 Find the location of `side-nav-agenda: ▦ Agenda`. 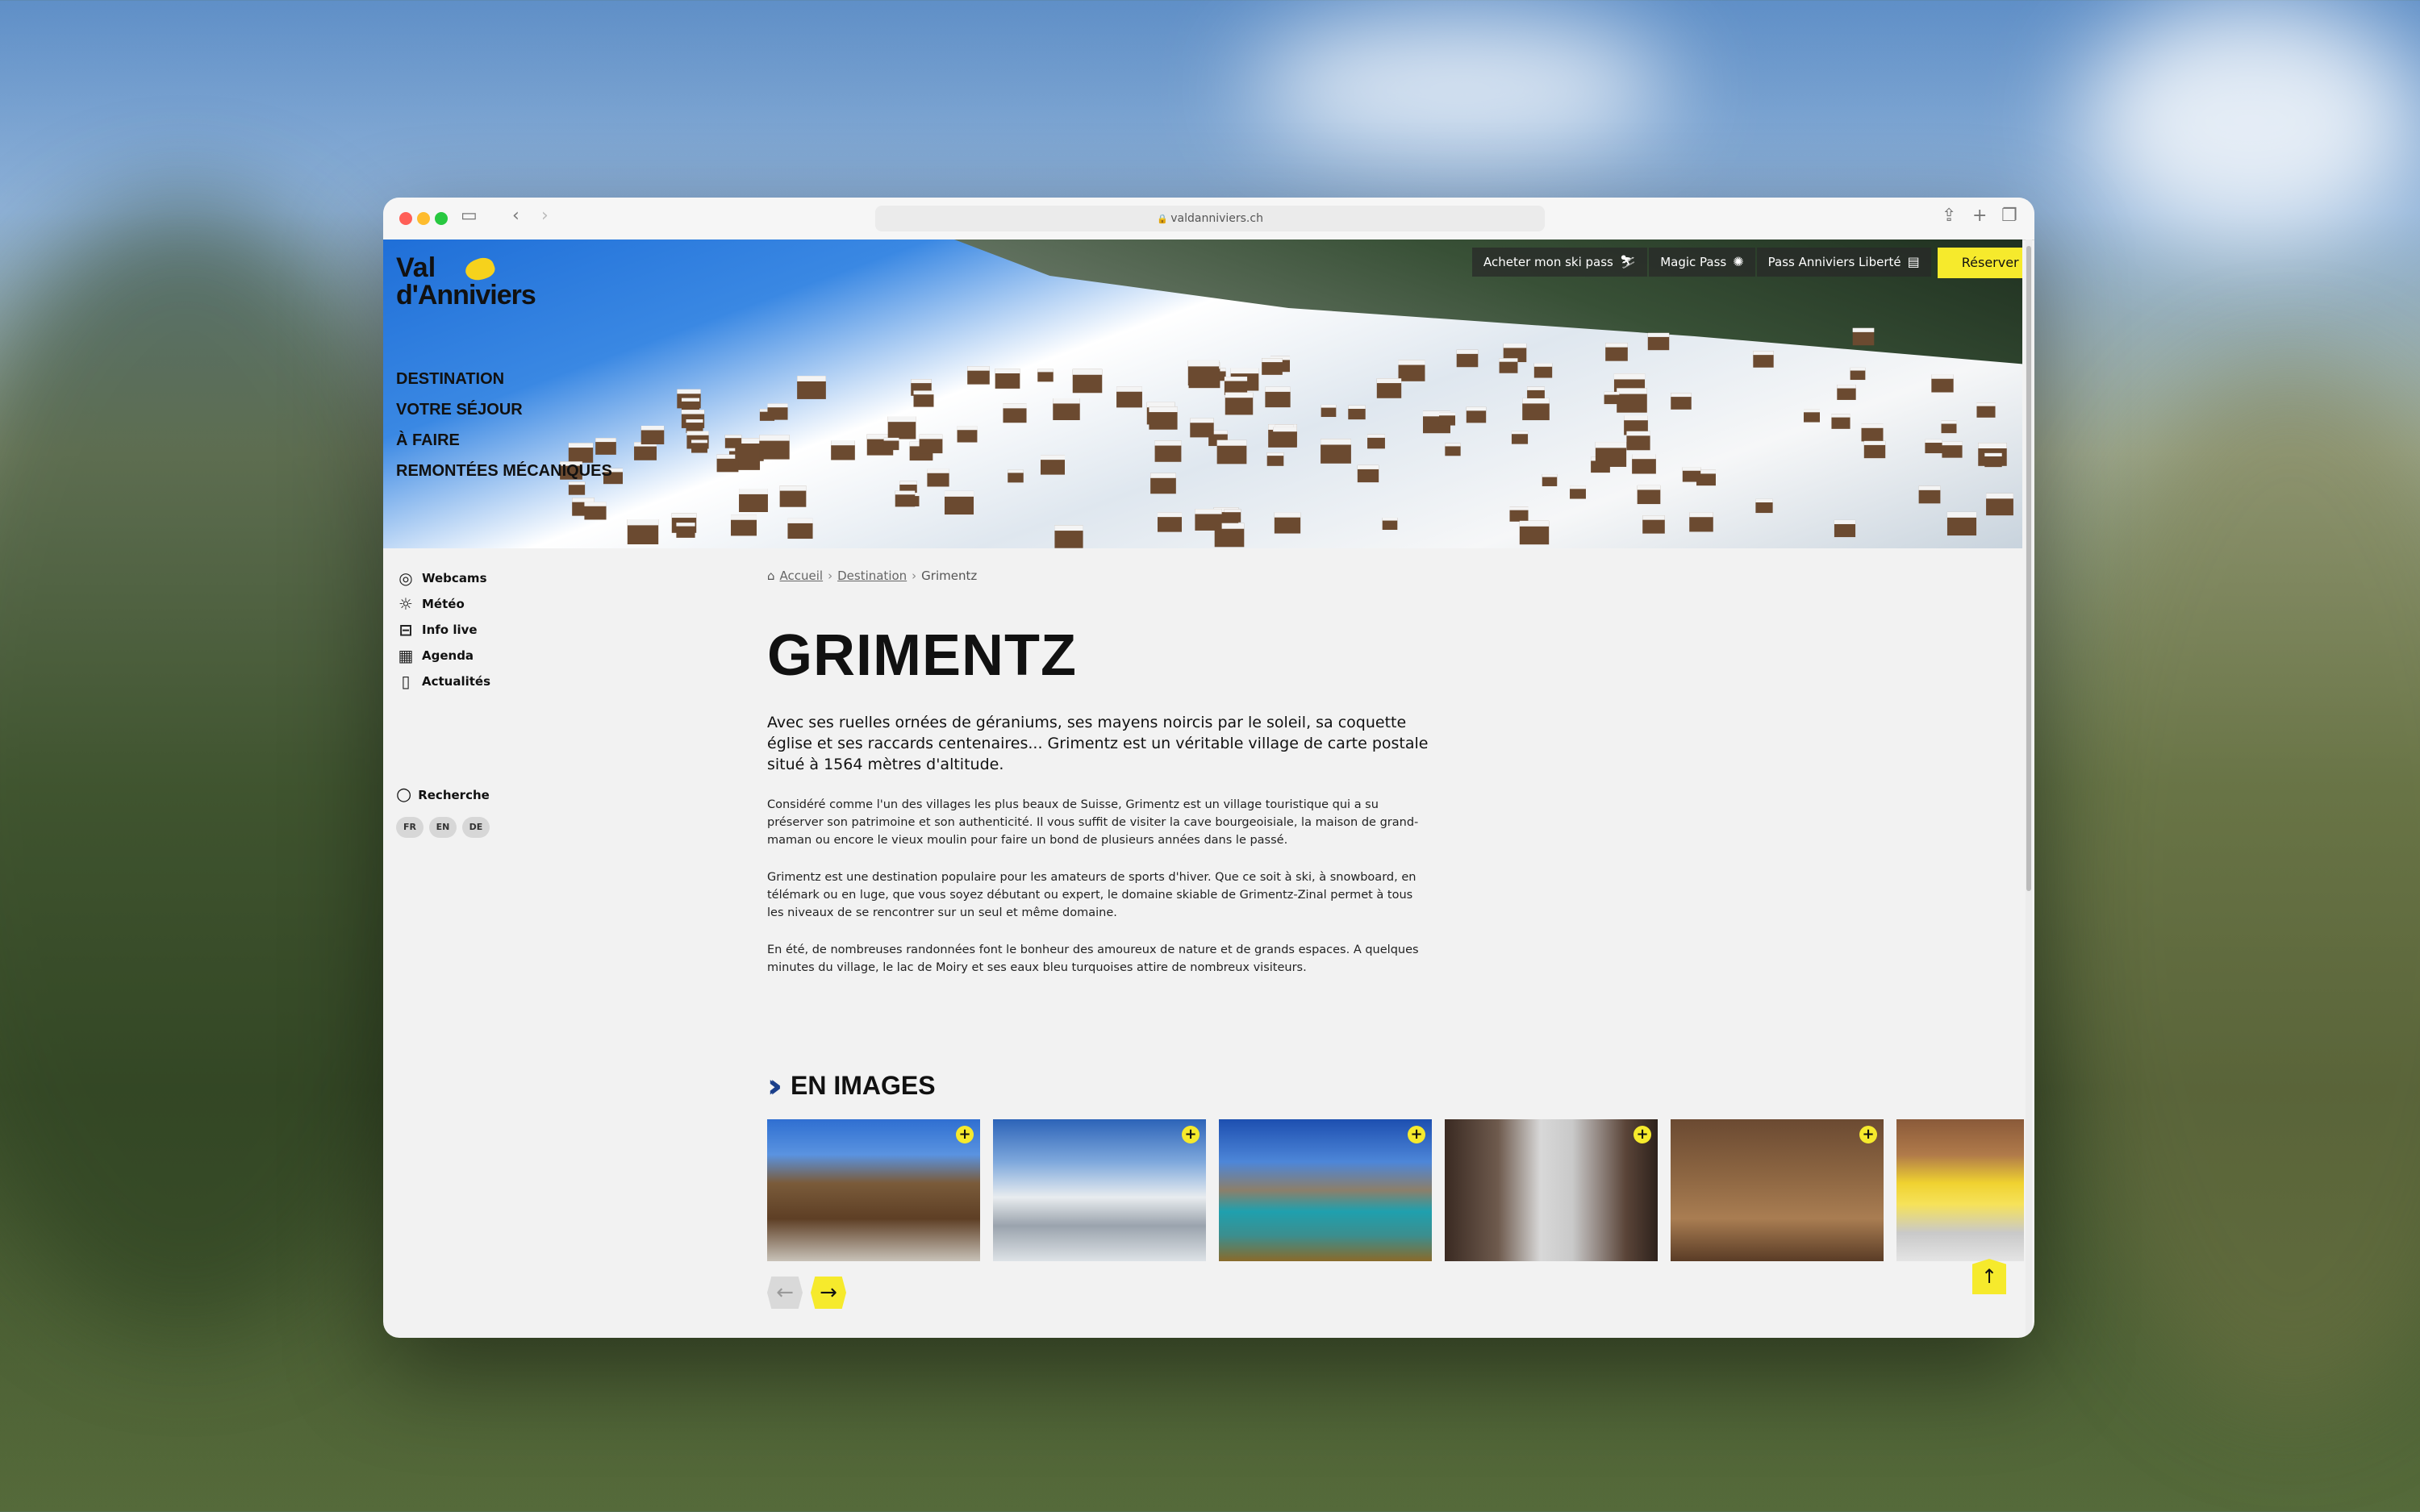

side-nav-agenda: ▦ Agenda is located at coordinates (443, 656).